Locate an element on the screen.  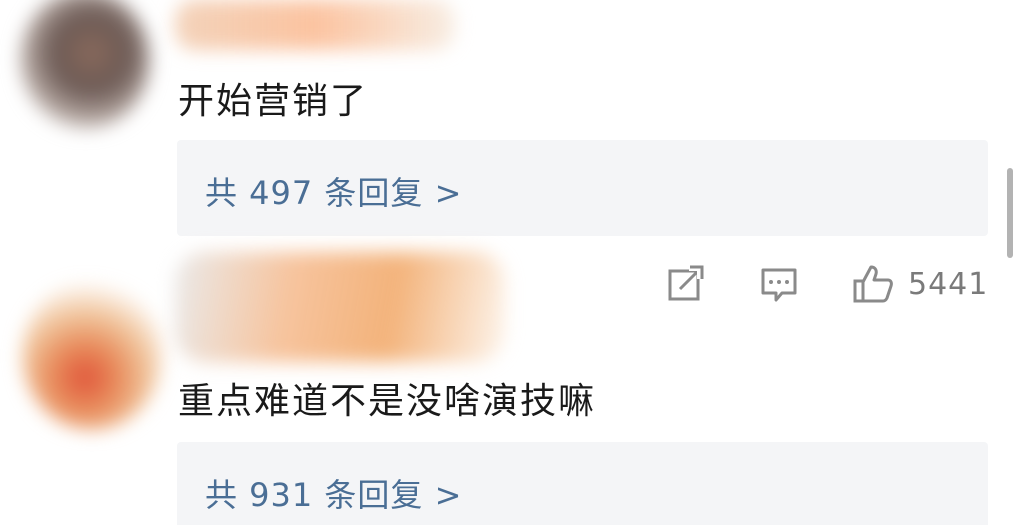
comment-actions: 5441 is located at coordinates (826, 284).